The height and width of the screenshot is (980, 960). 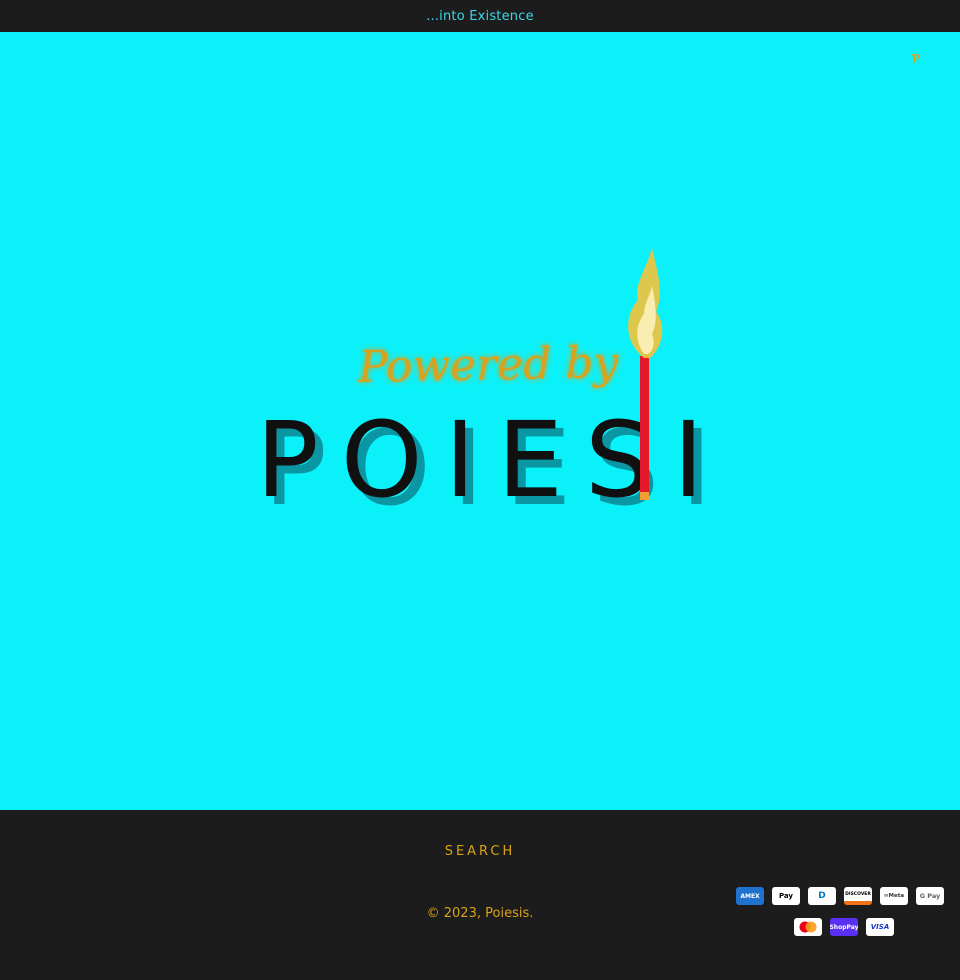 I want to click on logo-brand: POIESIS, so click(x=493, y=455).